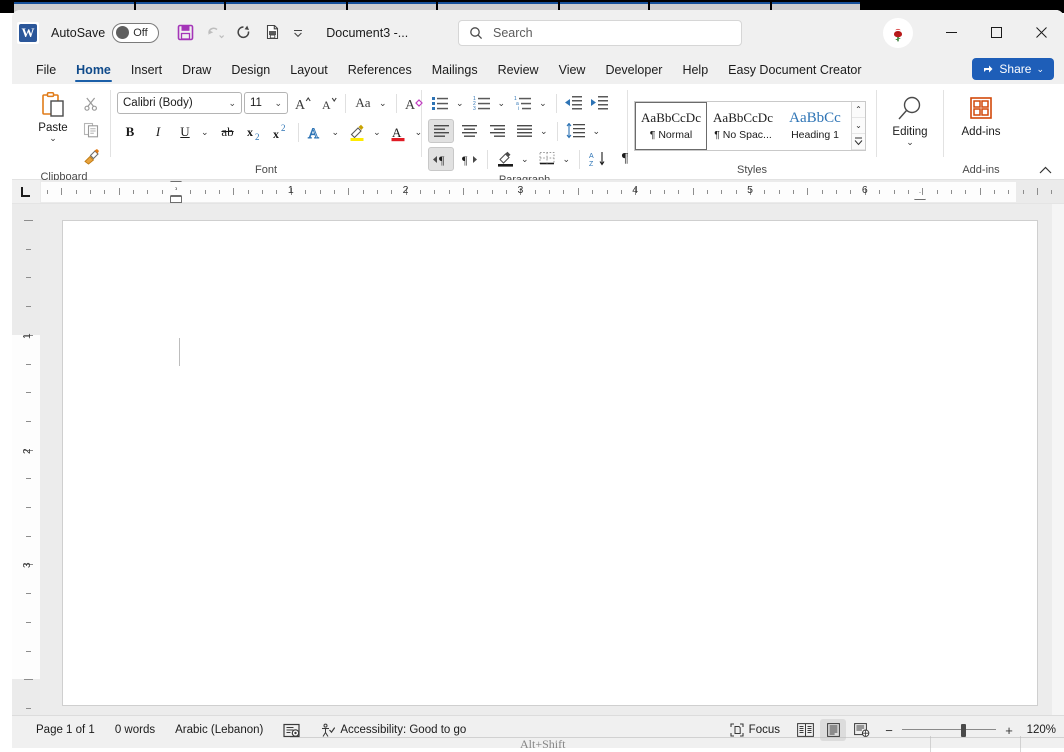 The width and height of the screenshot is (1064, 752). I want to click on underline-button: U ⌄, so click(193, 132).